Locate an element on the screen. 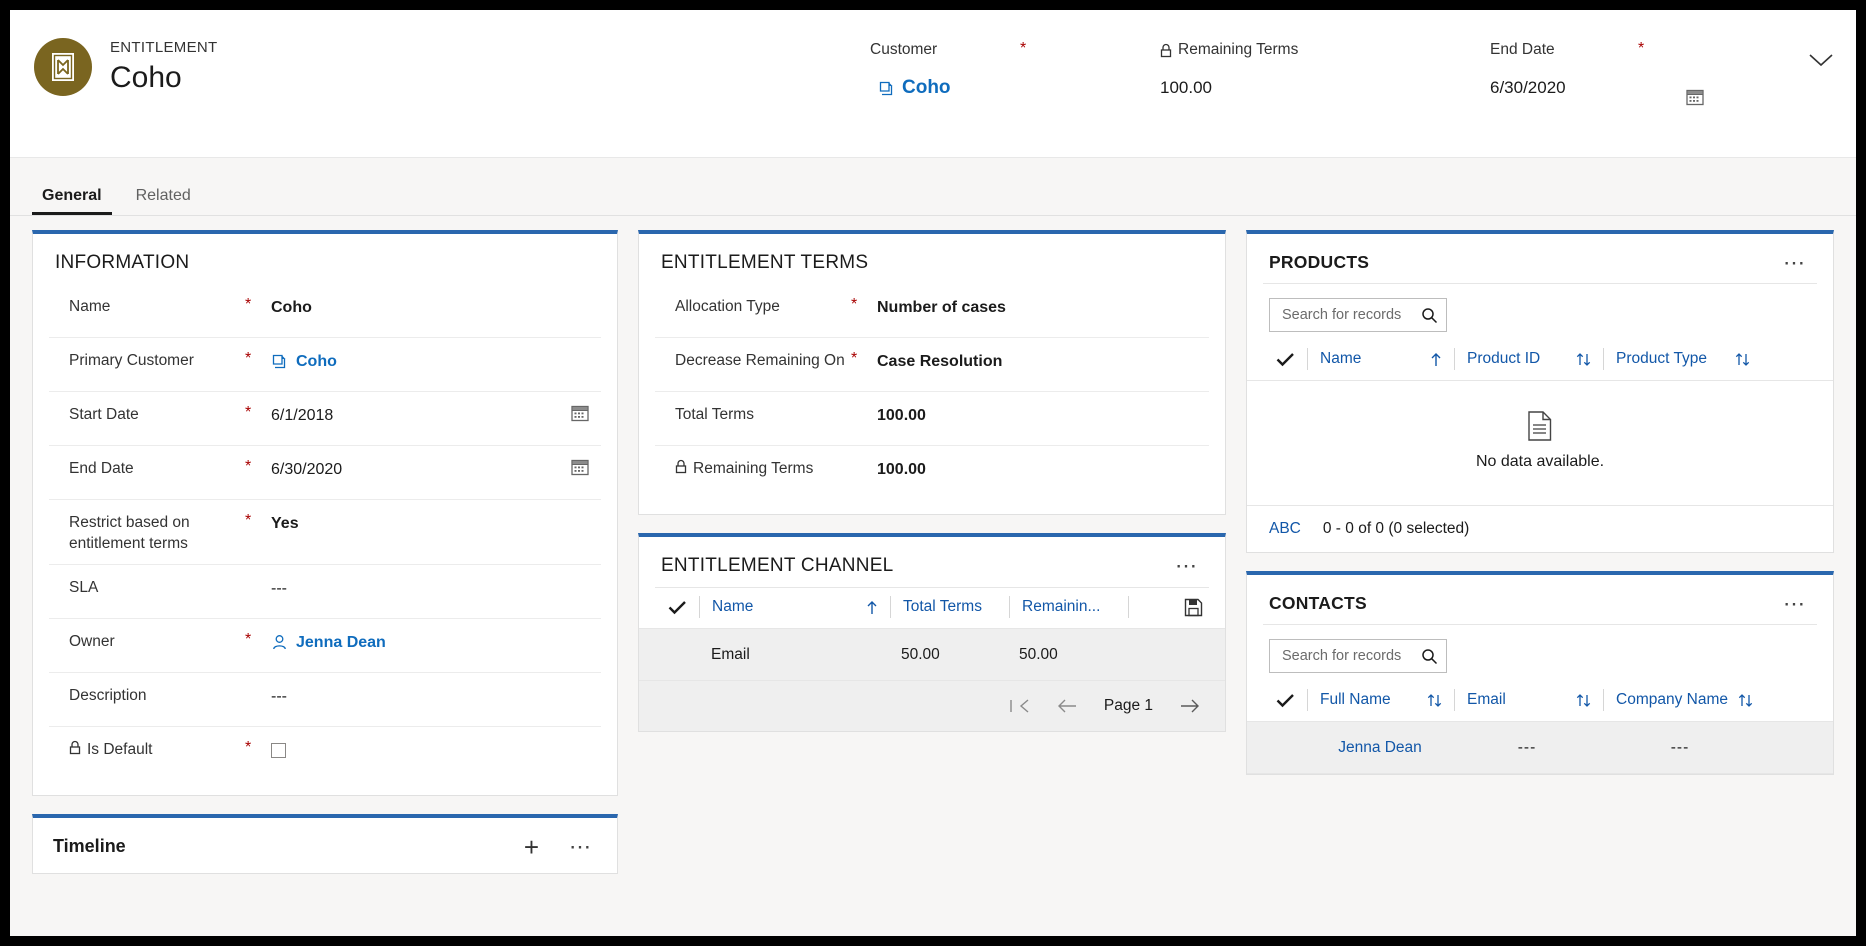 This screenshot has height=946, width=1866. field-row-sla: SLA --- is located at coordinates (325, 592).